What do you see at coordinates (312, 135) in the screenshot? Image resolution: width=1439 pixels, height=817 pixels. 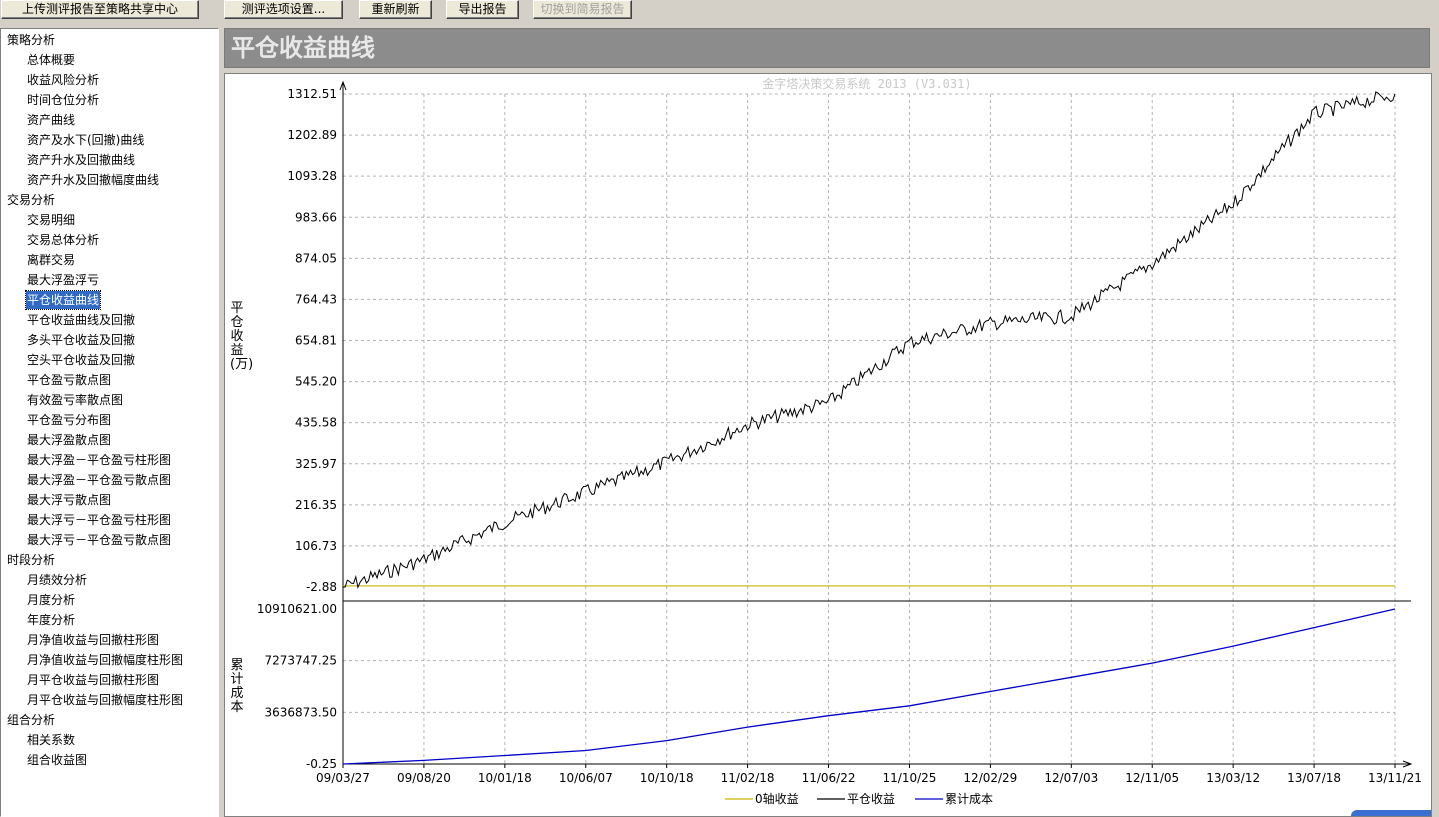 I see `top-y-tick-label: 1202.89` at bounding box center [312, 135].